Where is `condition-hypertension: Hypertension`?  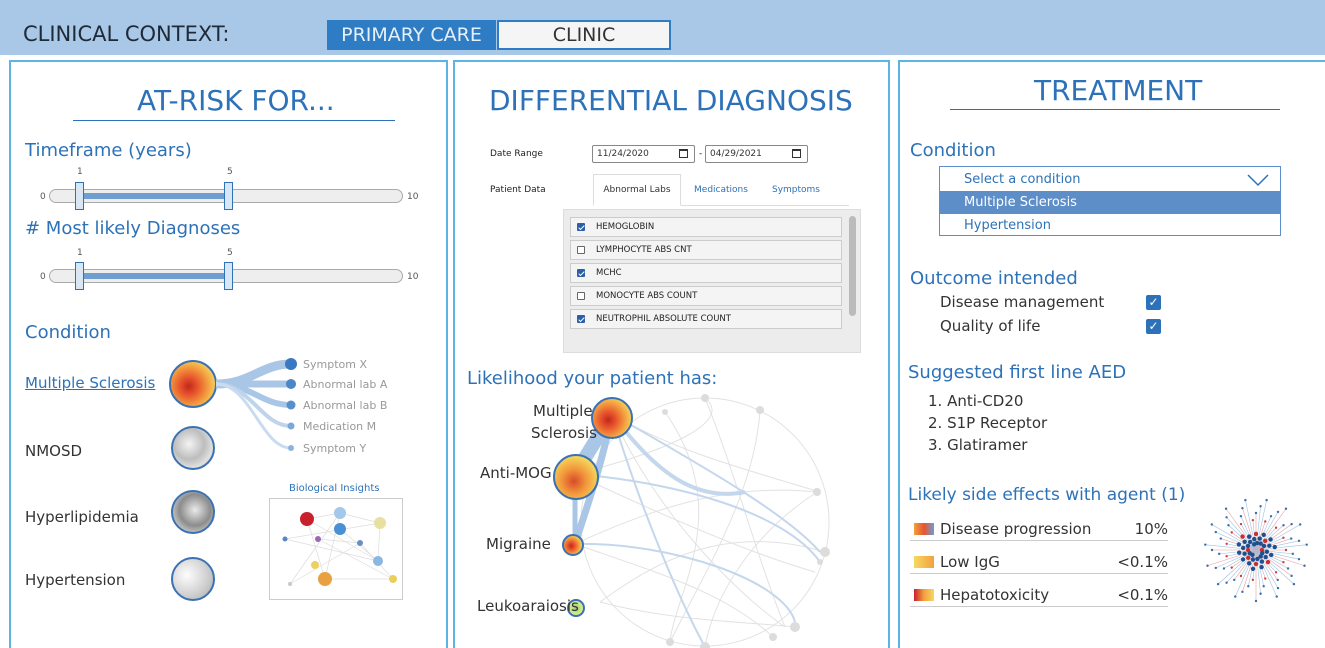 condition-hypertension: Hypertension is located at coordinates (75, 580).